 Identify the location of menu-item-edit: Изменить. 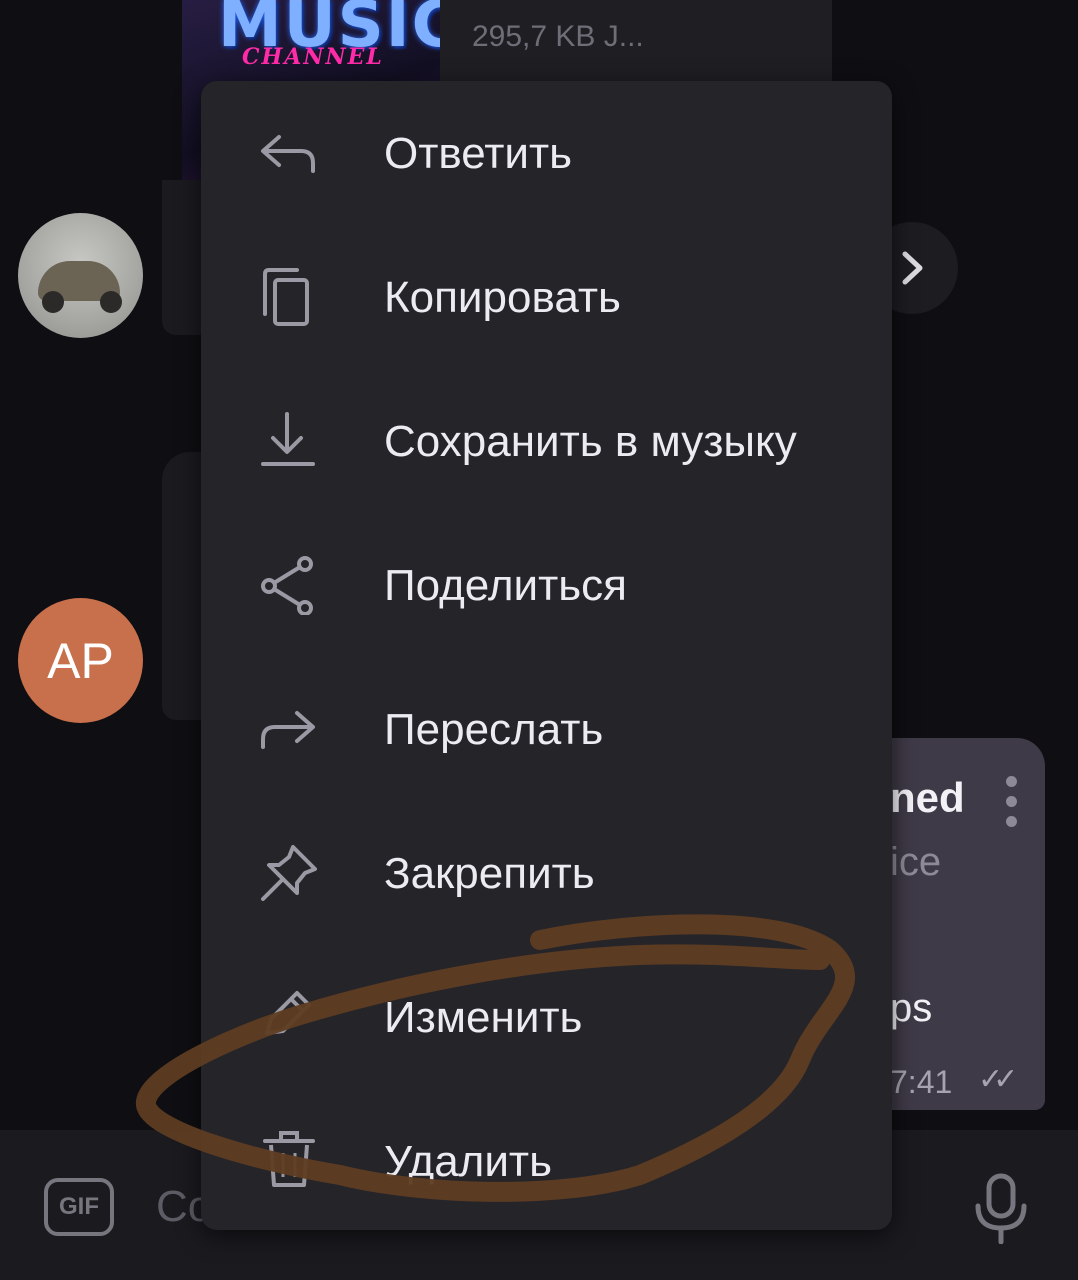
(546, 1019).